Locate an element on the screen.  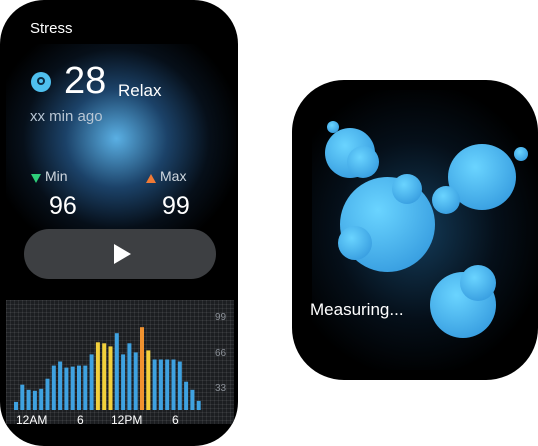
stress-value: 28 is located at coordinates (85, 81).